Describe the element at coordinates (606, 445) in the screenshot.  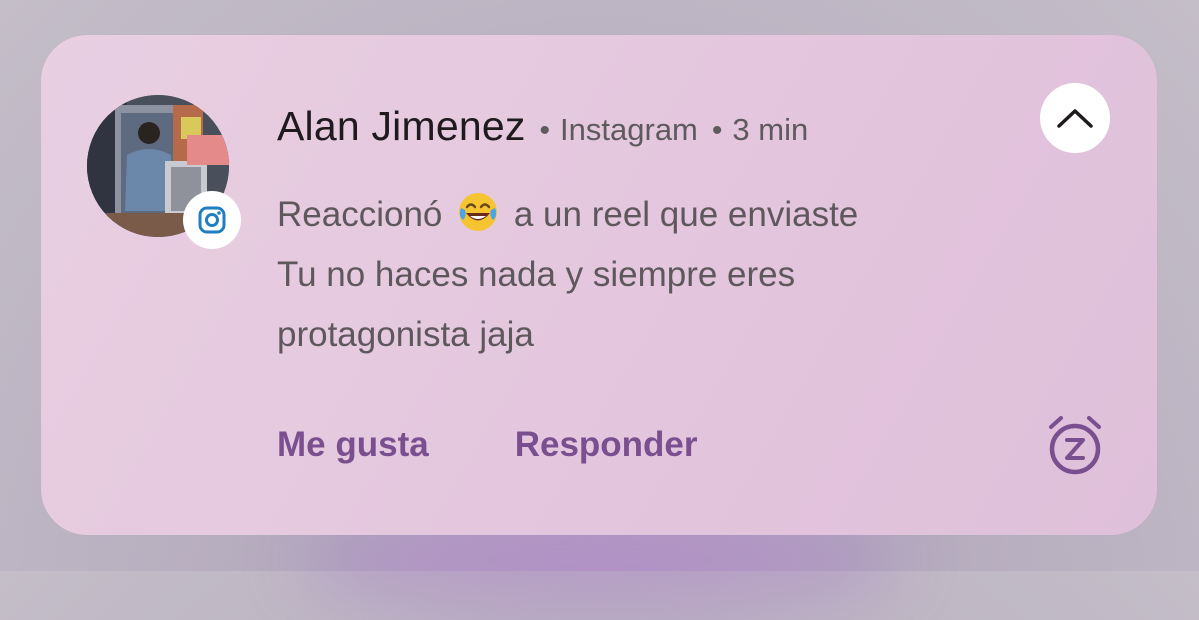
I see `reply-button: Responder` at that location.